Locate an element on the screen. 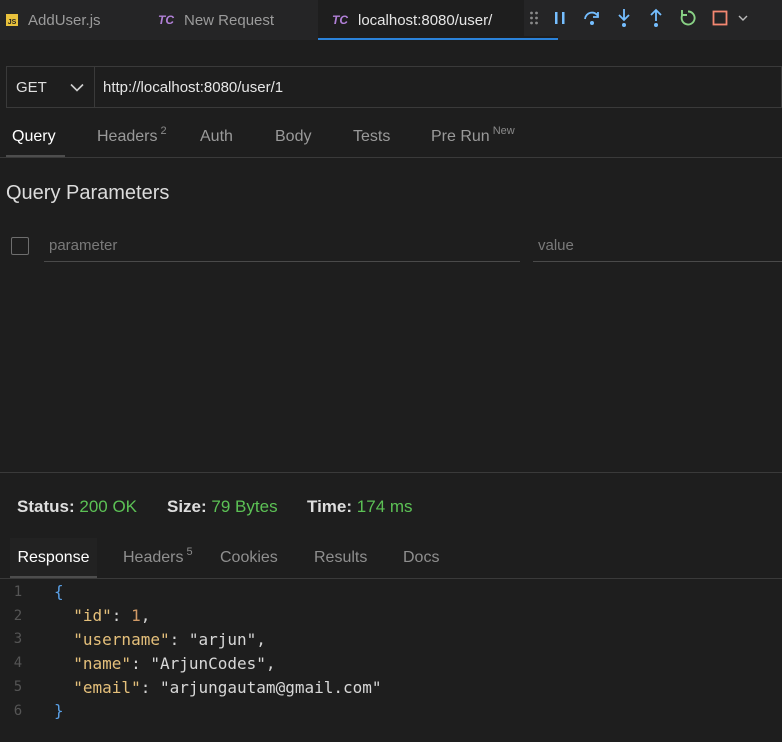 The height and width of the screenshot is (742, 782). line-number: 5 is located at coordinates (18, 687).